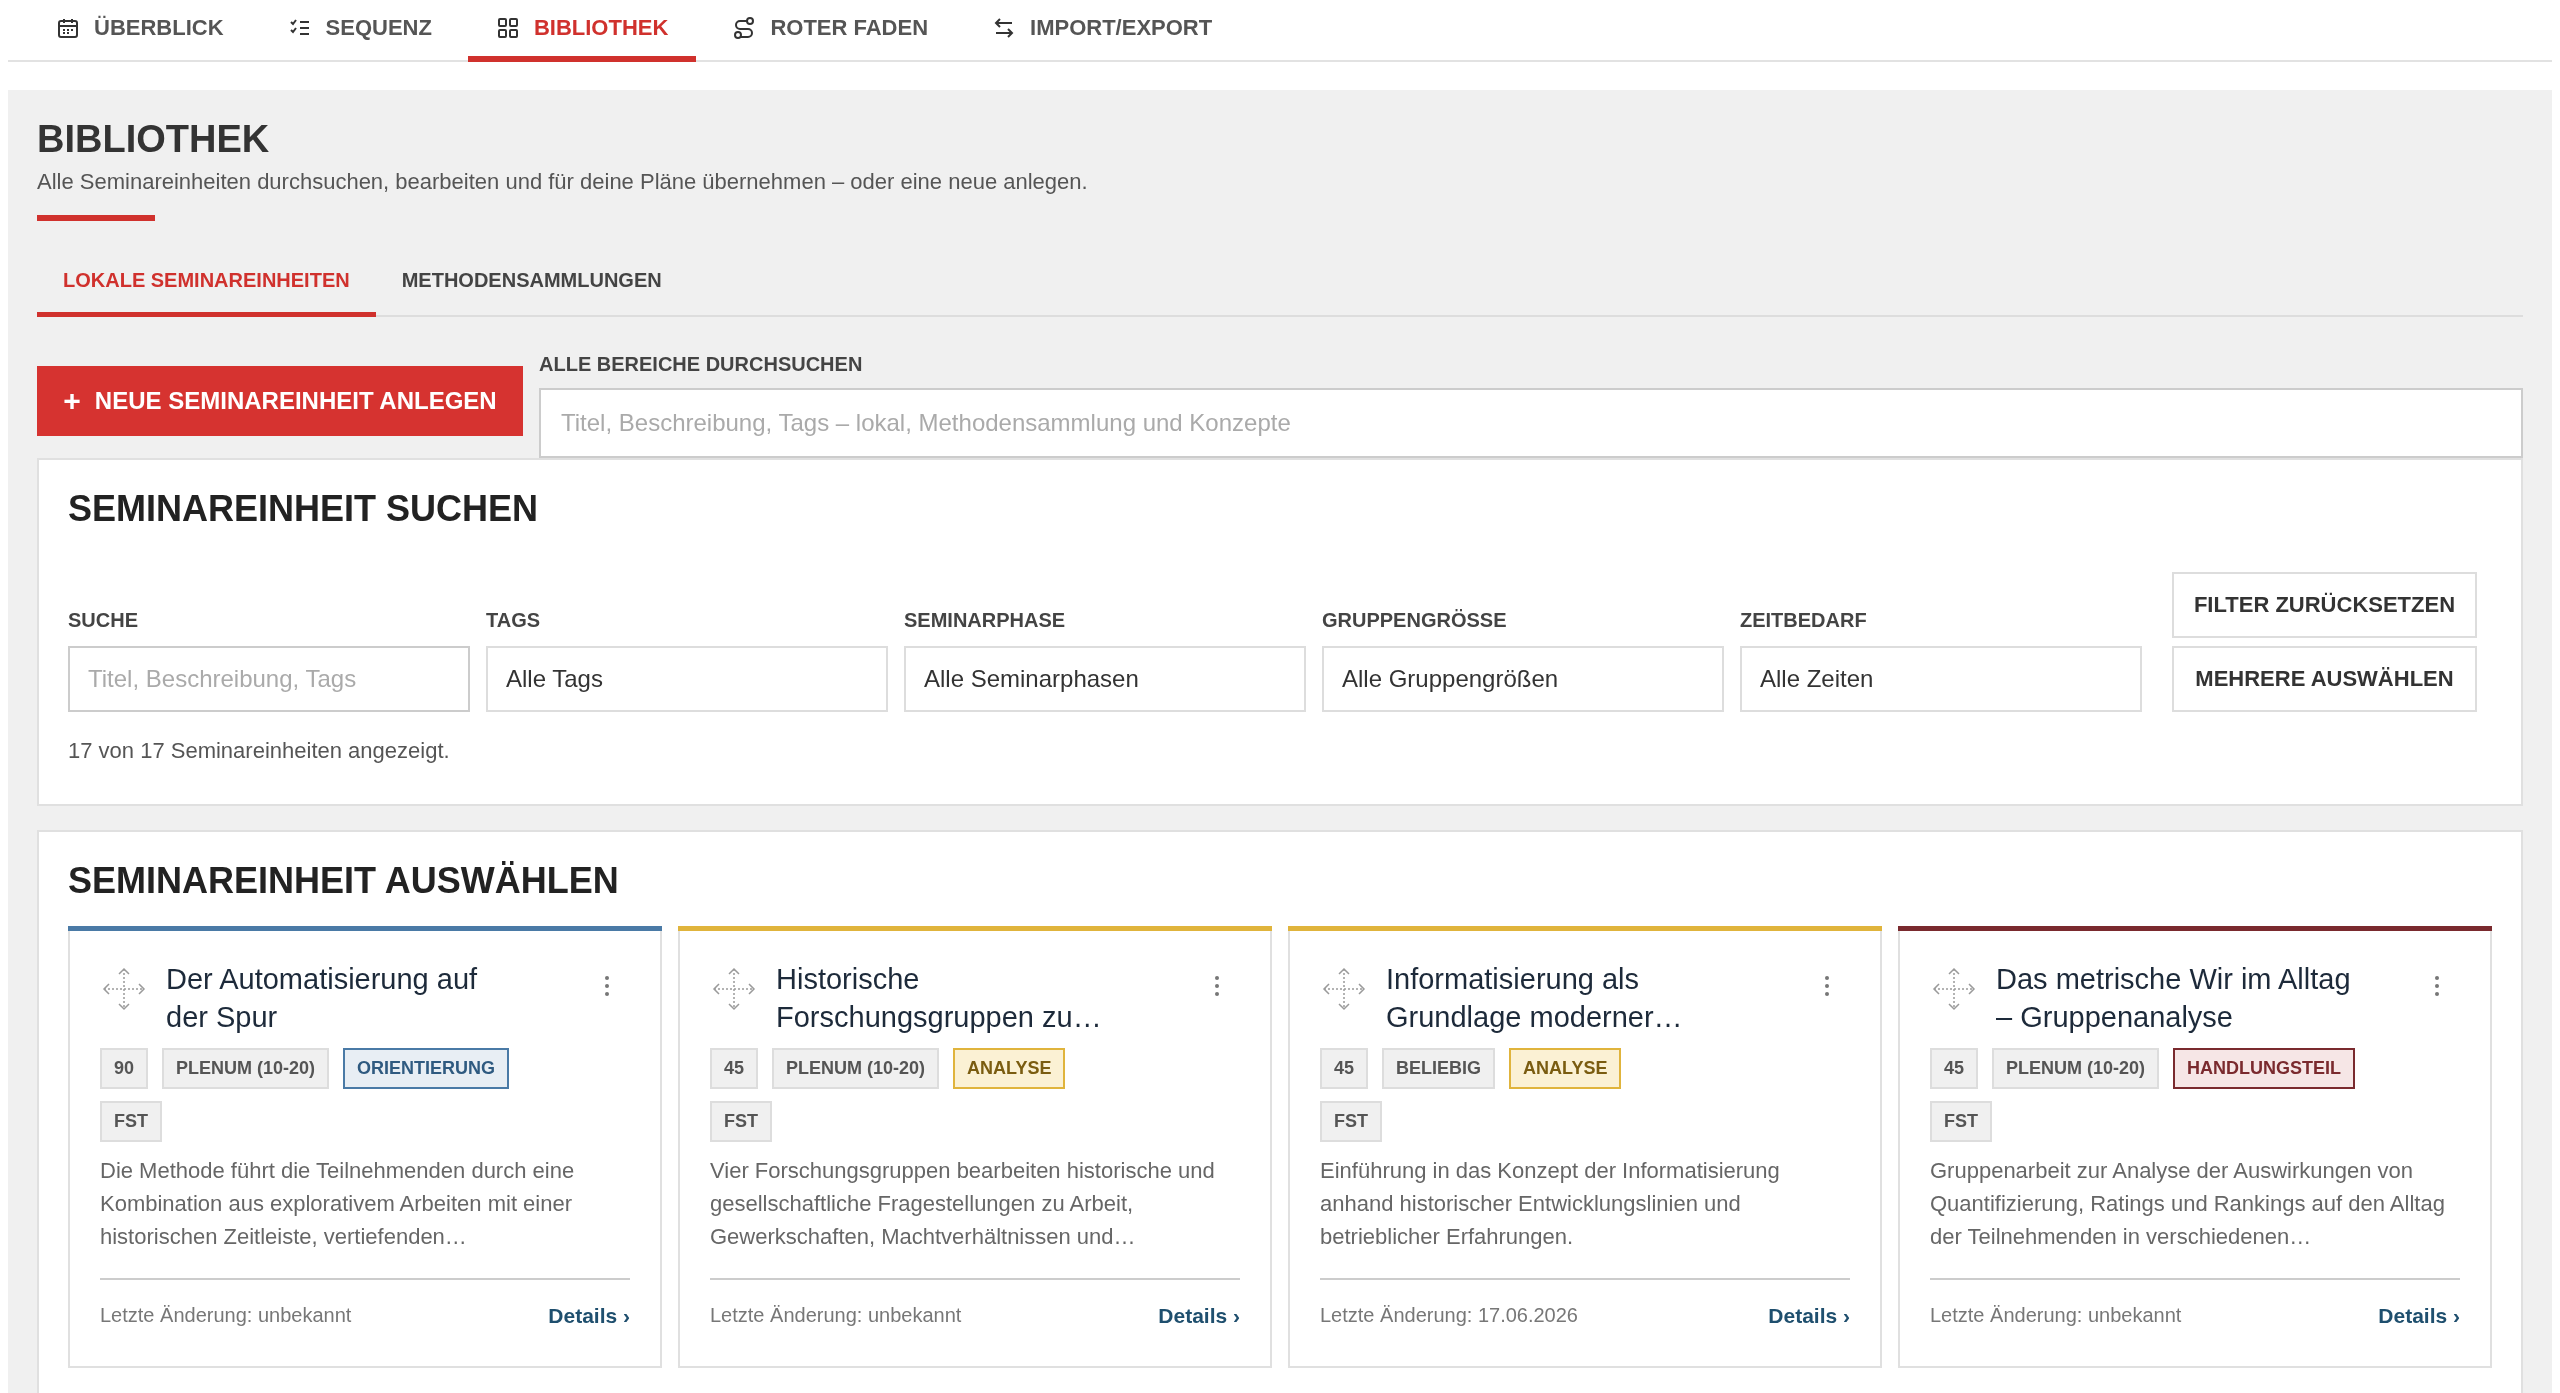 The width and height of the screenshot is (2560, 1393). What do you see at coordinates (280, 401) in the screenshot?
I see `new-unit-button: + NEUE SEMINAREINHEIT ANLEGEN` at bounding box center [280, 401].